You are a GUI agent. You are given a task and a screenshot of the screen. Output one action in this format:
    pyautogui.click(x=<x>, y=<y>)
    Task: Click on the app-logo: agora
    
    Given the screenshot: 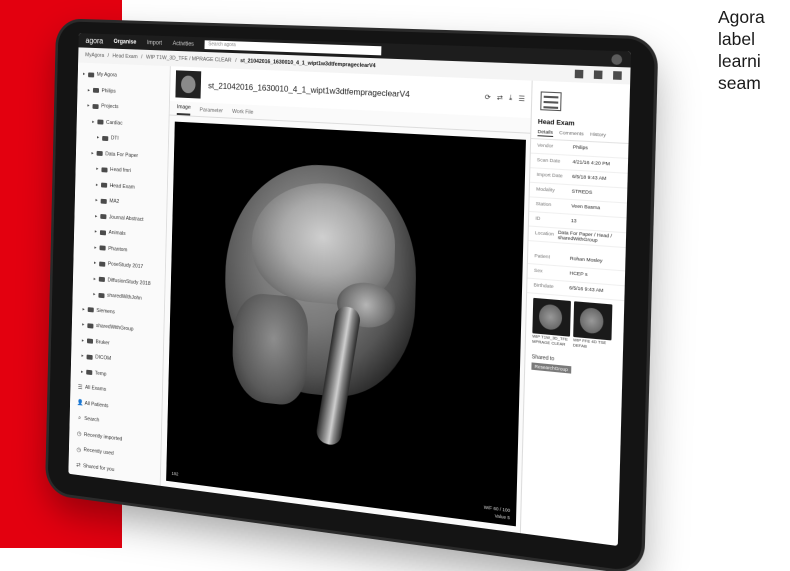 What is the action you would take?
    pyautogui.click(x=94, y=40)
    